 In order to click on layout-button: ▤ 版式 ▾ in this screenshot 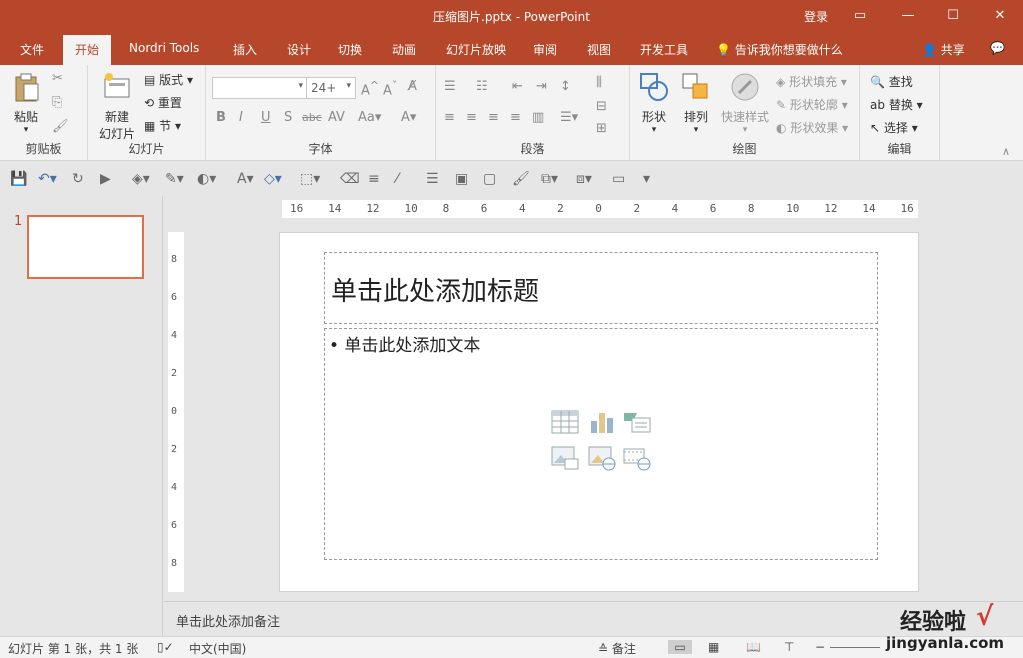, I will do `click(168, 79)`.